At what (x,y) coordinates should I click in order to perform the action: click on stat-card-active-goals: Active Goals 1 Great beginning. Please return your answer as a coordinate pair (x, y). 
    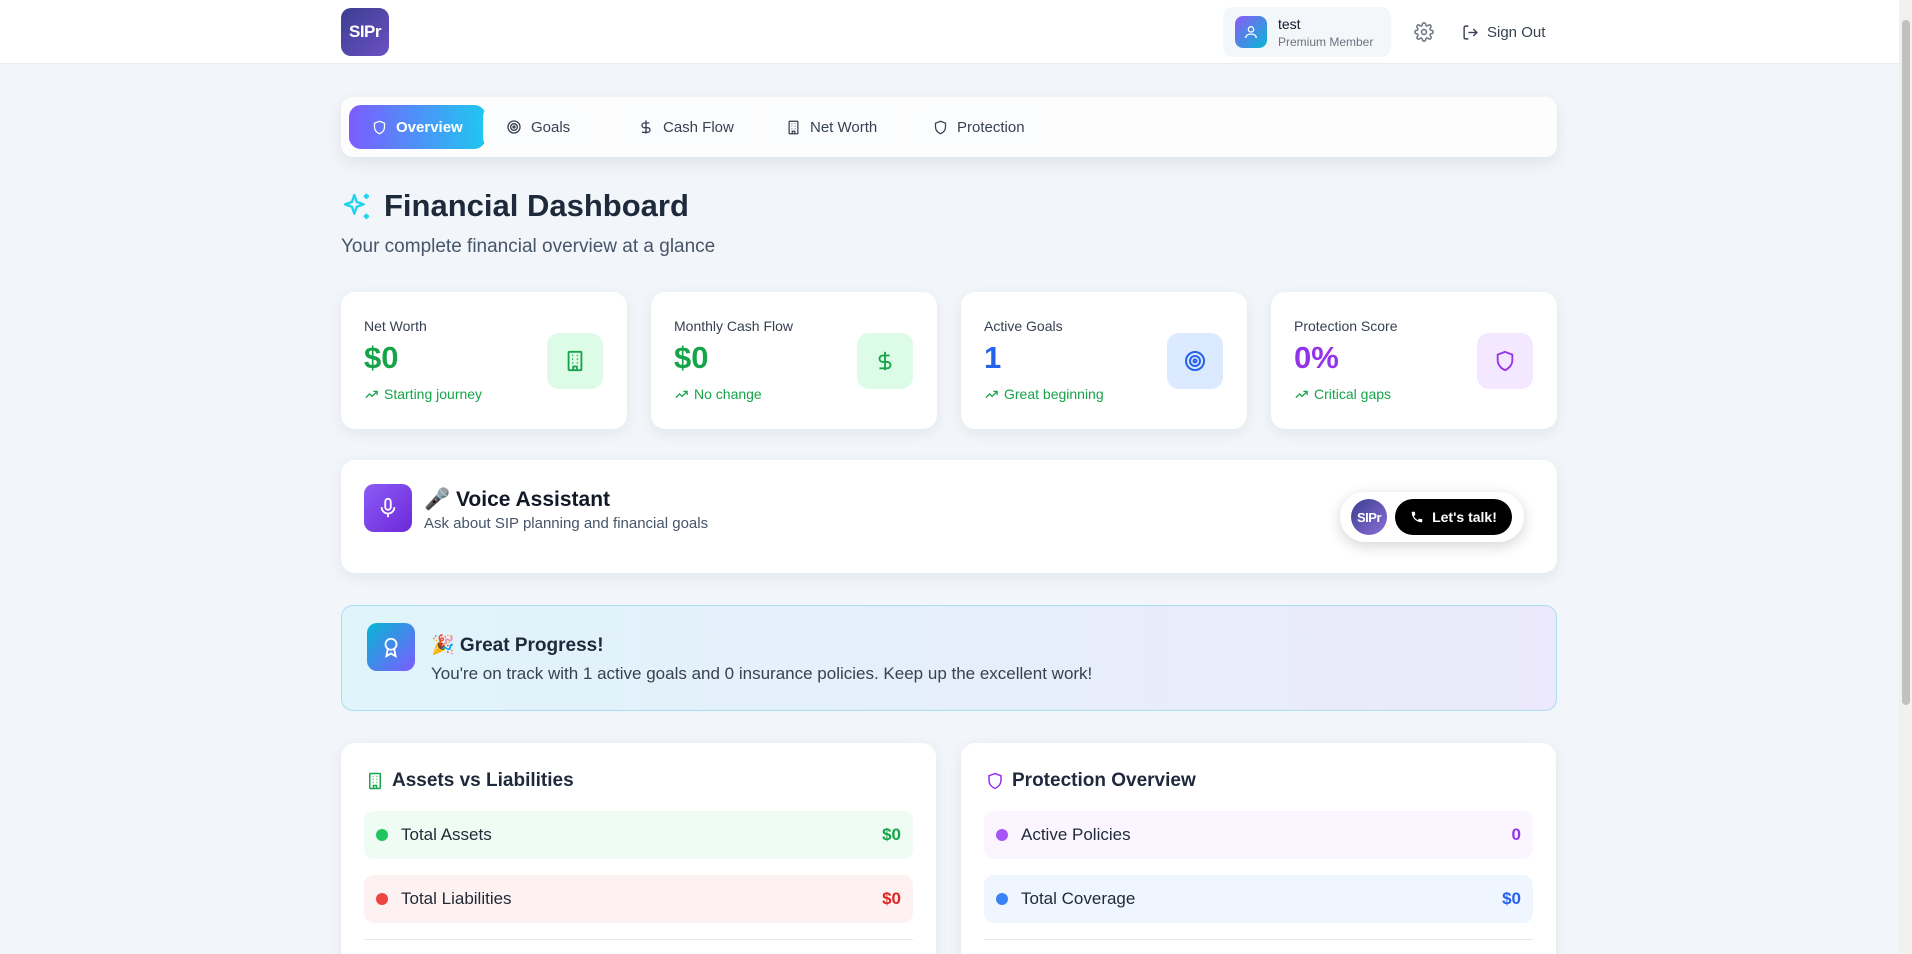
    Looking at the image, I should click on (1104, 360).